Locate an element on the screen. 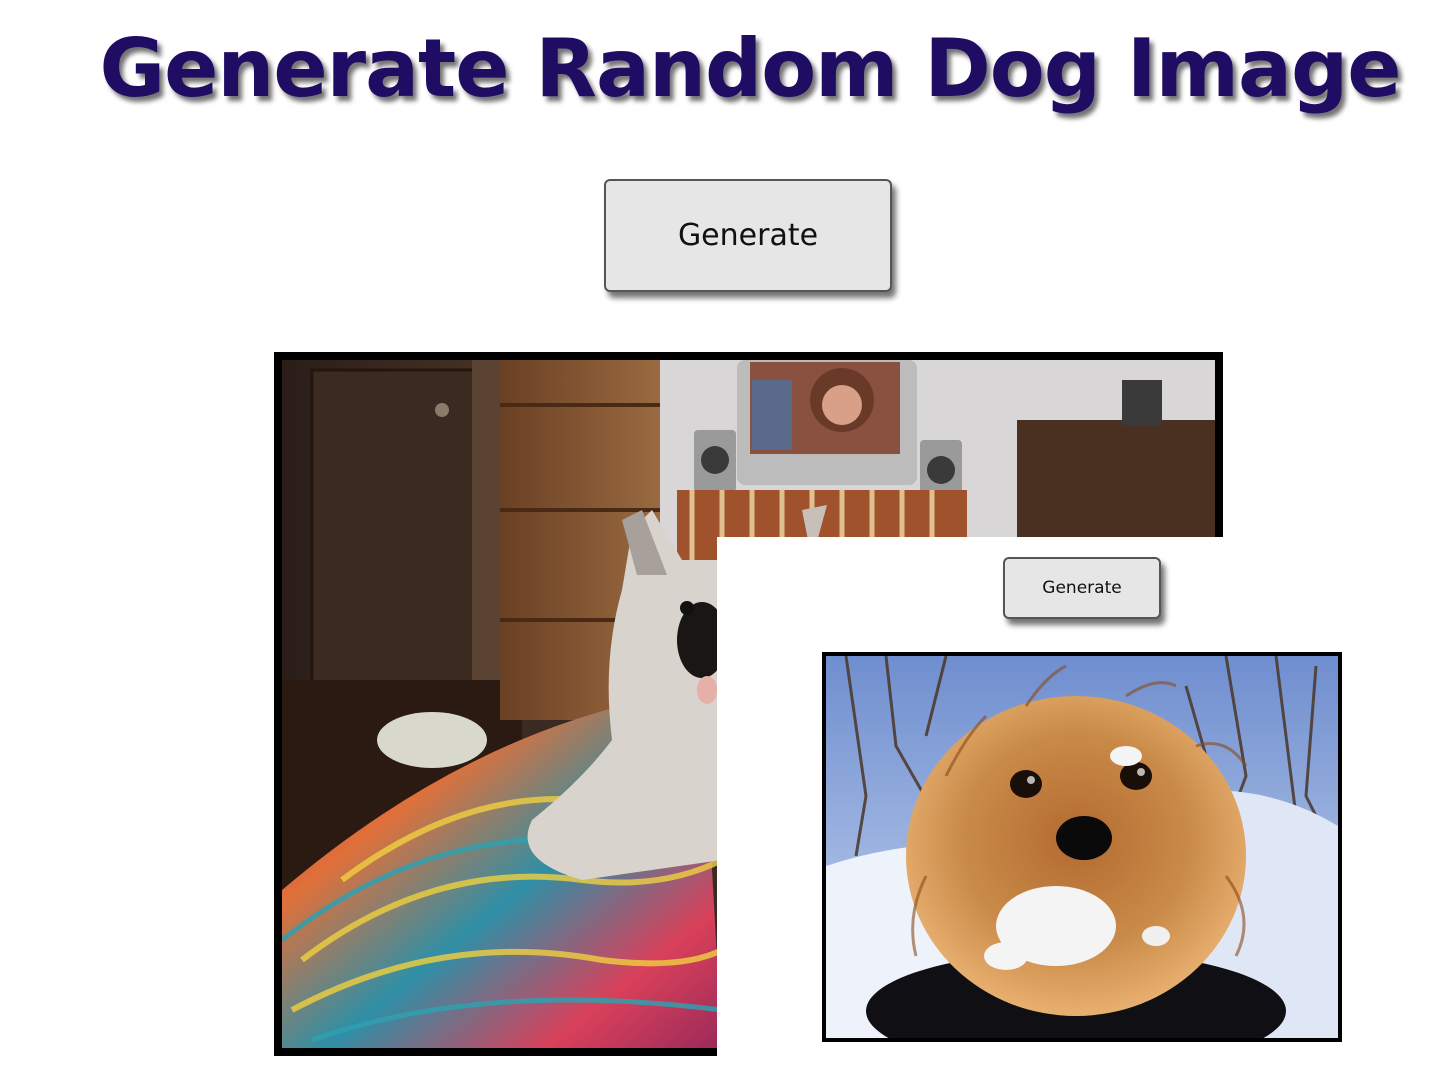 This screenshot has height=1080, width=1440. generate-button: Generate is located at coordinates (748, 235).